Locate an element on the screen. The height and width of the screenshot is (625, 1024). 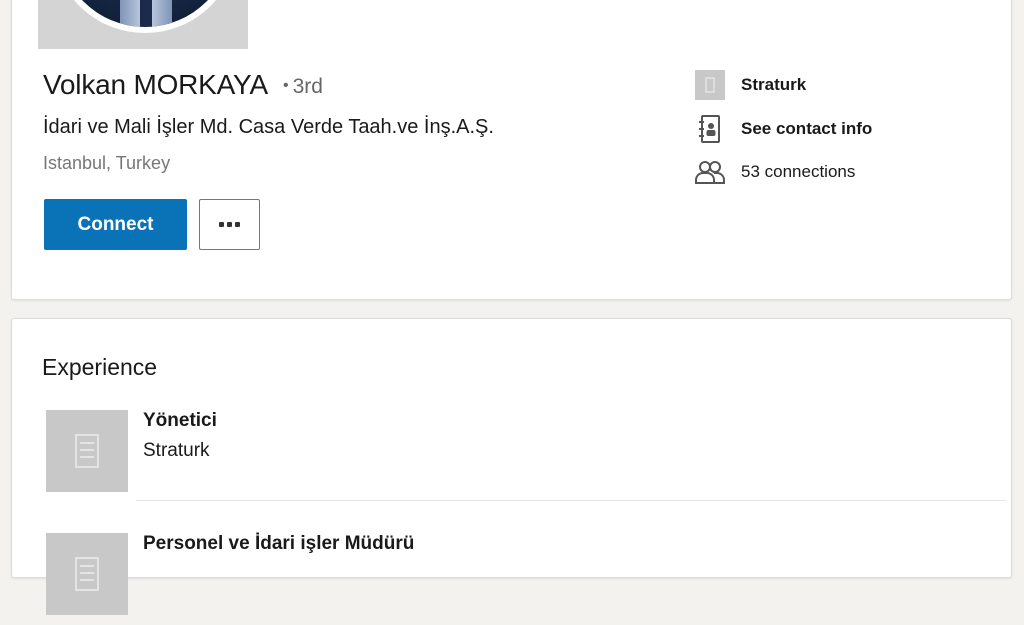
connect-button: Connect is located at coordinates (115, 224).